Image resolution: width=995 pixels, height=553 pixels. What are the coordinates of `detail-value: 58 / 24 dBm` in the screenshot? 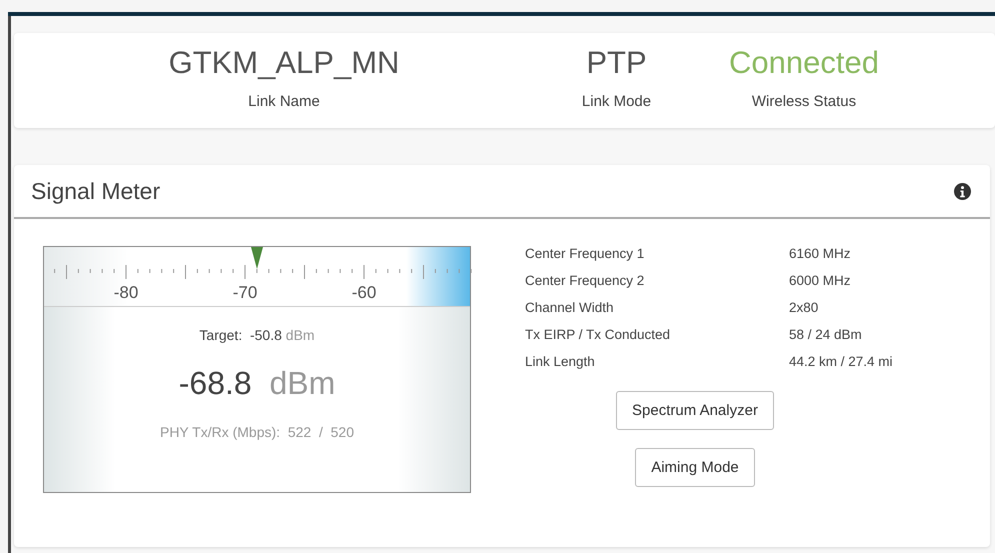 It's located at (826, 334).